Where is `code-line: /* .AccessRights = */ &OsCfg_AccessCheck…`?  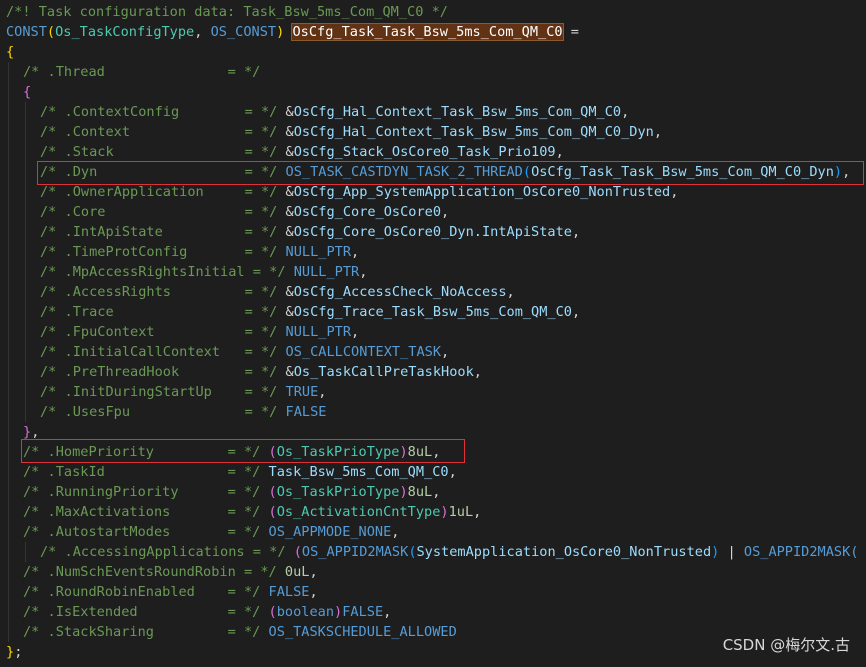
code-line: /* .AccessRights = */ &OsCfg_AccessCheck… is located at coordinates (433, 292).